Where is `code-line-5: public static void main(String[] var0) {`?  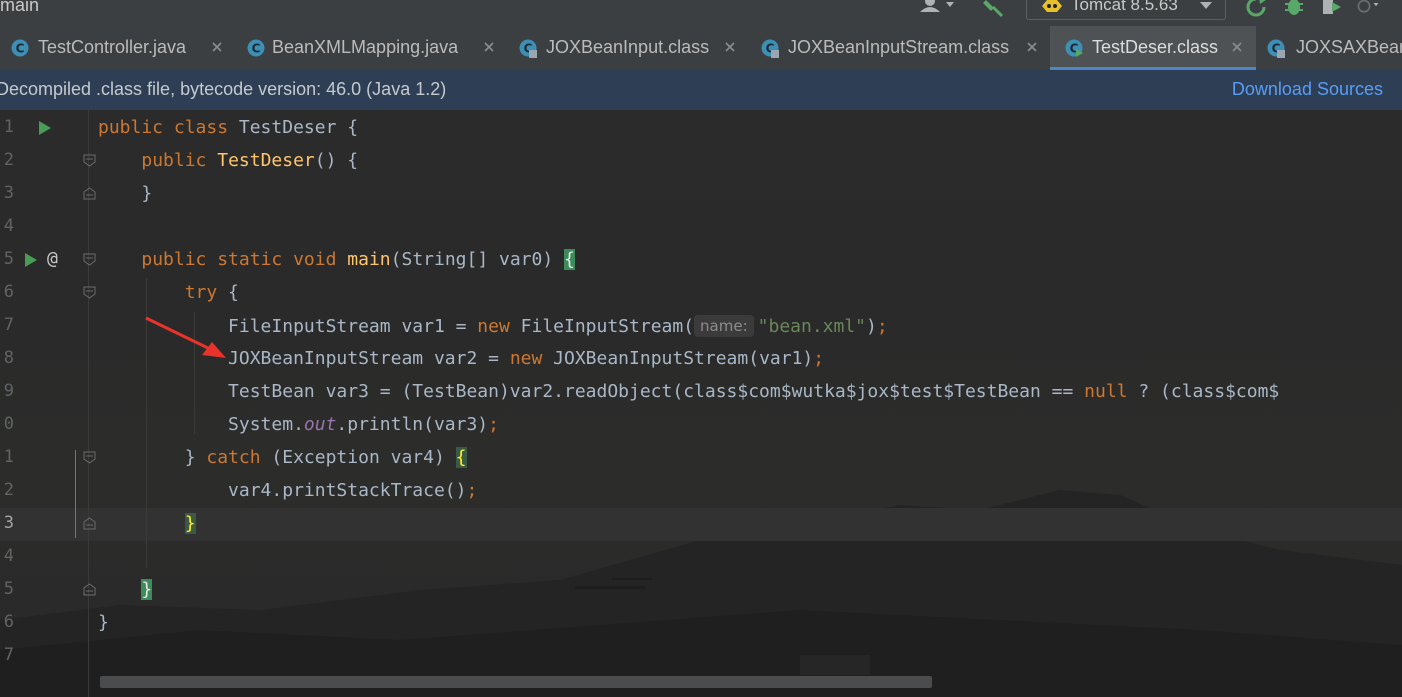
code-line-5: public static void main(String[] var0) { is located at coordinates (358, 259).